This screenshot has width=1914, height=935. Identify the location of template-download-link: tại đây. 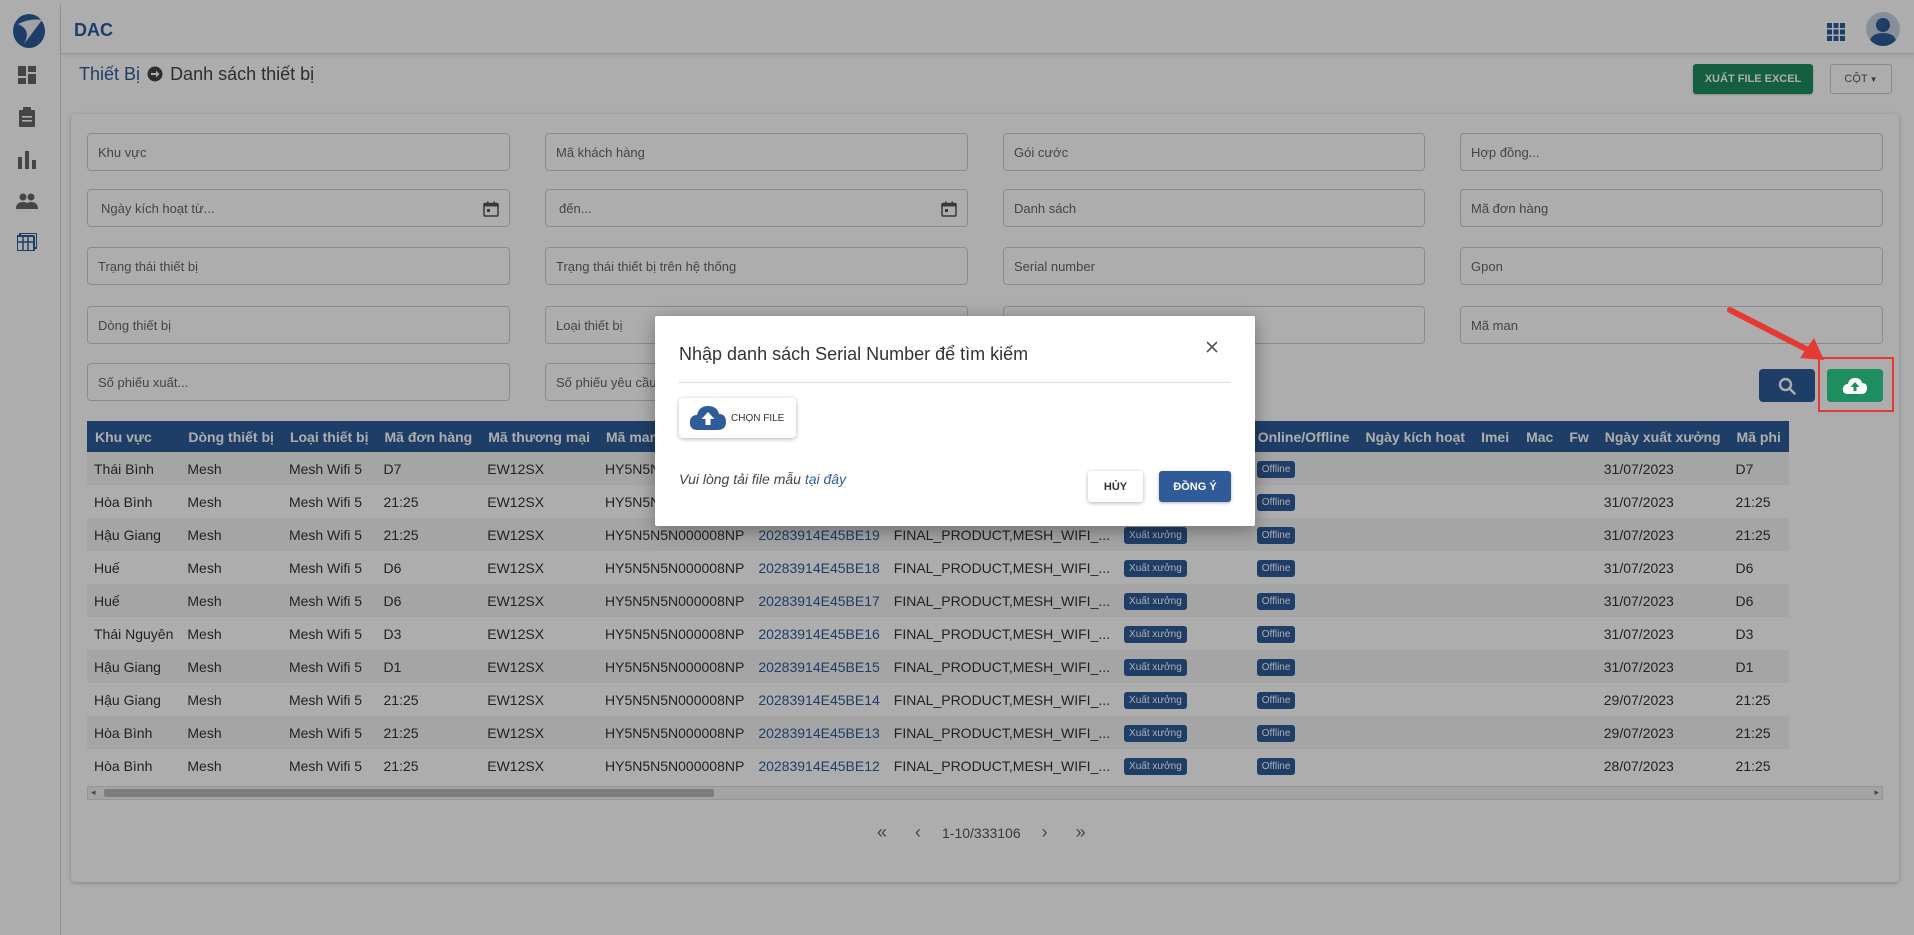
(825, 479).